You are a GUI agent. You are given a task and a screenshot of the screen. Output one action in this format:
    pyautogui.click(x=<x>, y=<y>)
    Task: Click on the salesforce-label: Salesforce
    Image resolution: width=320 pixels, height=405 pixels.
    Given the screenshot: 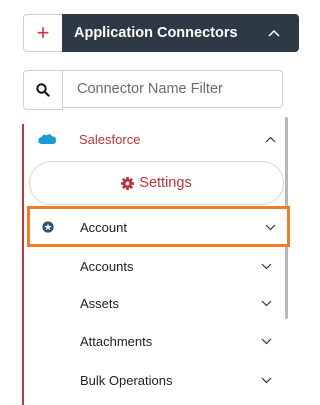 What is the action you would take?
    pyautogui.click(x=110, y=139)
    